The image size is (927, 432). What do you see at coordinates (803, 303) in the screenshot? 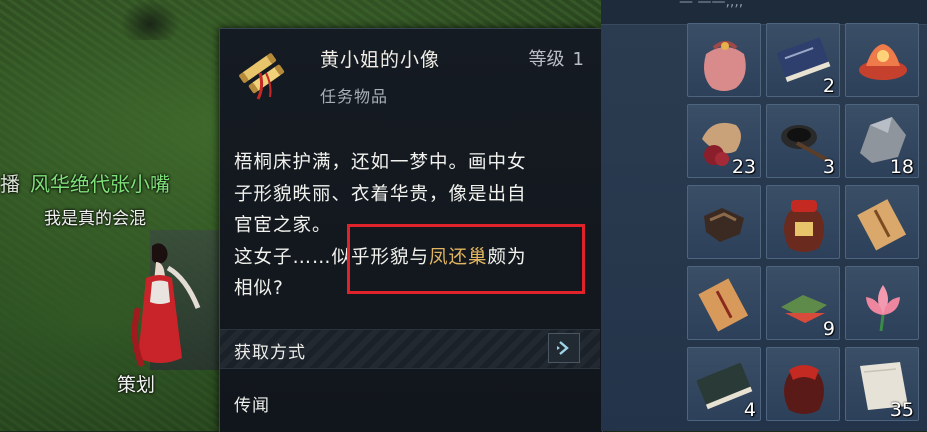
I see `inventory-slot: 9` at bounding box center [803, 303].